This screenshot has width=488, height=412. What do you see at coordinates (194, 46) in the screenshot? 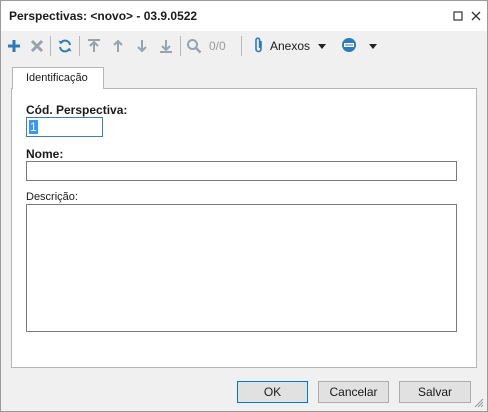
I see `search-icon` at bounding box center [194, 46].